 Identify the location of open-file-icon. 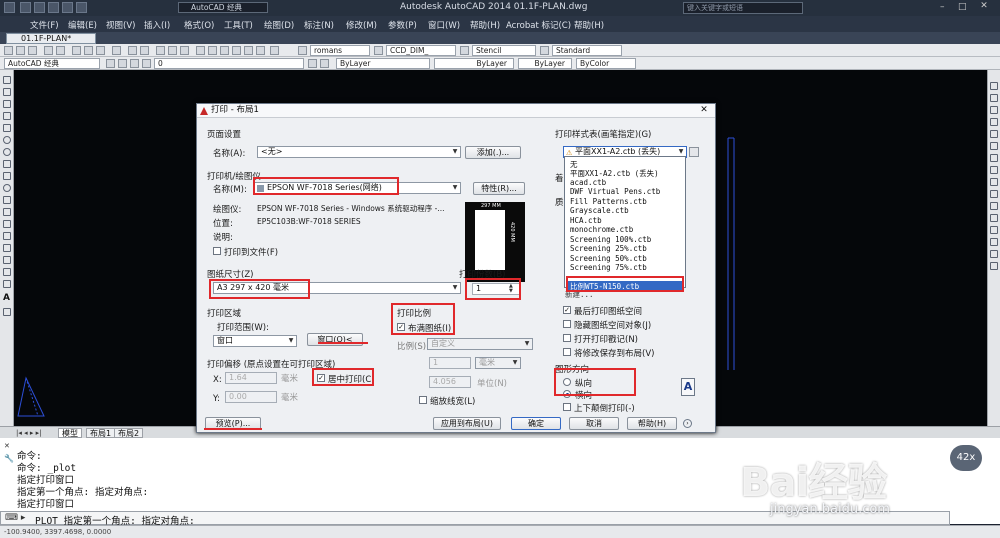
(20, 50).